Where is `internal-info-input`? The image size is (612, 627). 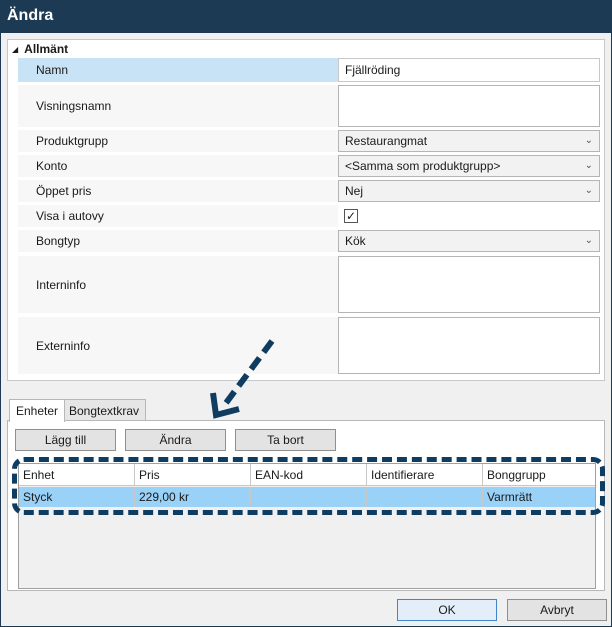
internal-info-input is located at coordinates (469, 284).